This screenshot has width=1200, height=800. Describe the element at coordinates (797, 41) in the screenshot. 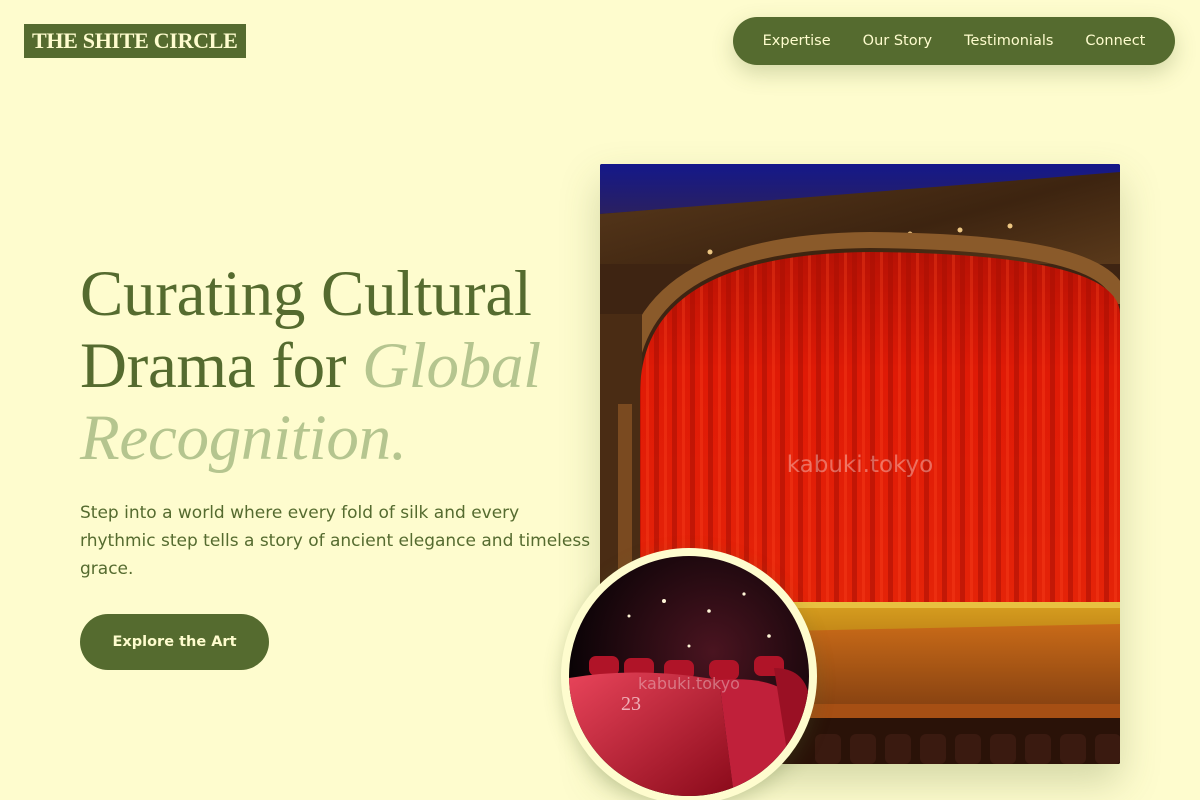

I see `nav-link-expertise: Expertise` at that location.